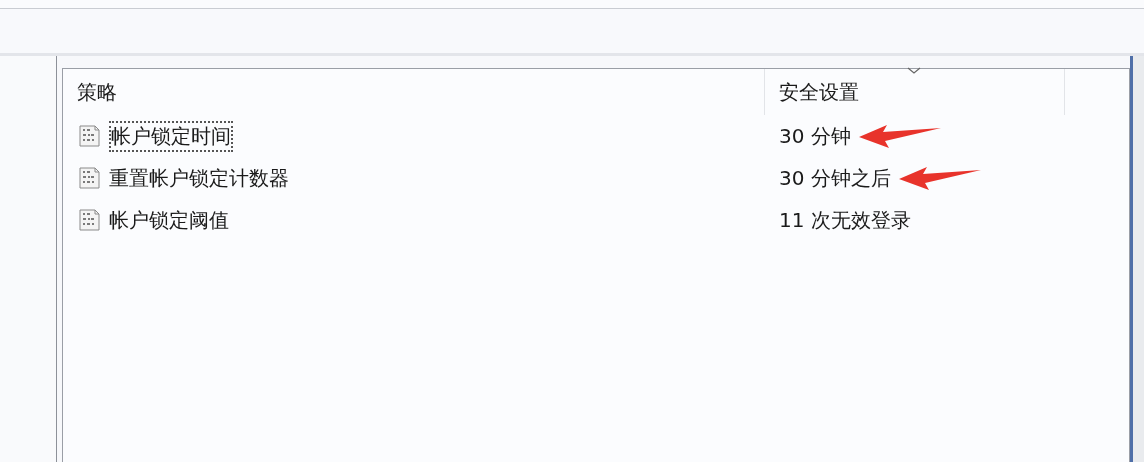  I want to click on setting-value: 30 分钟之后, so click(835, 178).